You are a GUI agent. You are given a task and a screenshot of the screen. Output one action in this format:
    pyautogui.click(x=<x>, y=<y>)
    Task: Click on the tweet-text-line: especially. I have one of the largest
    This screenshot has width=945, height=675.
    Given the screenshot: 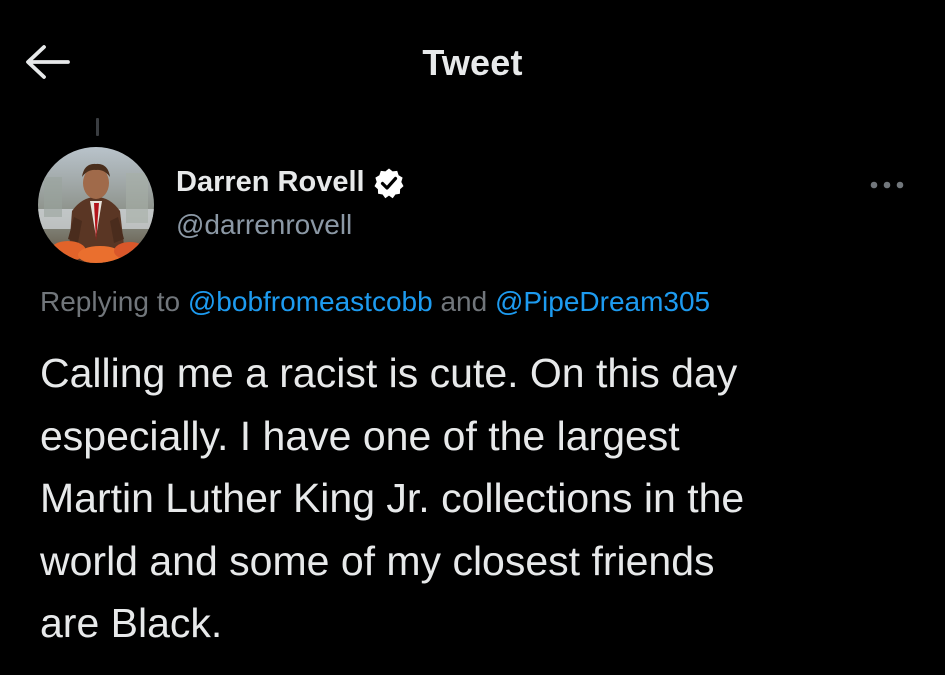 What is the action you would take?
    pyautogui.click(x=360, y=435)
    